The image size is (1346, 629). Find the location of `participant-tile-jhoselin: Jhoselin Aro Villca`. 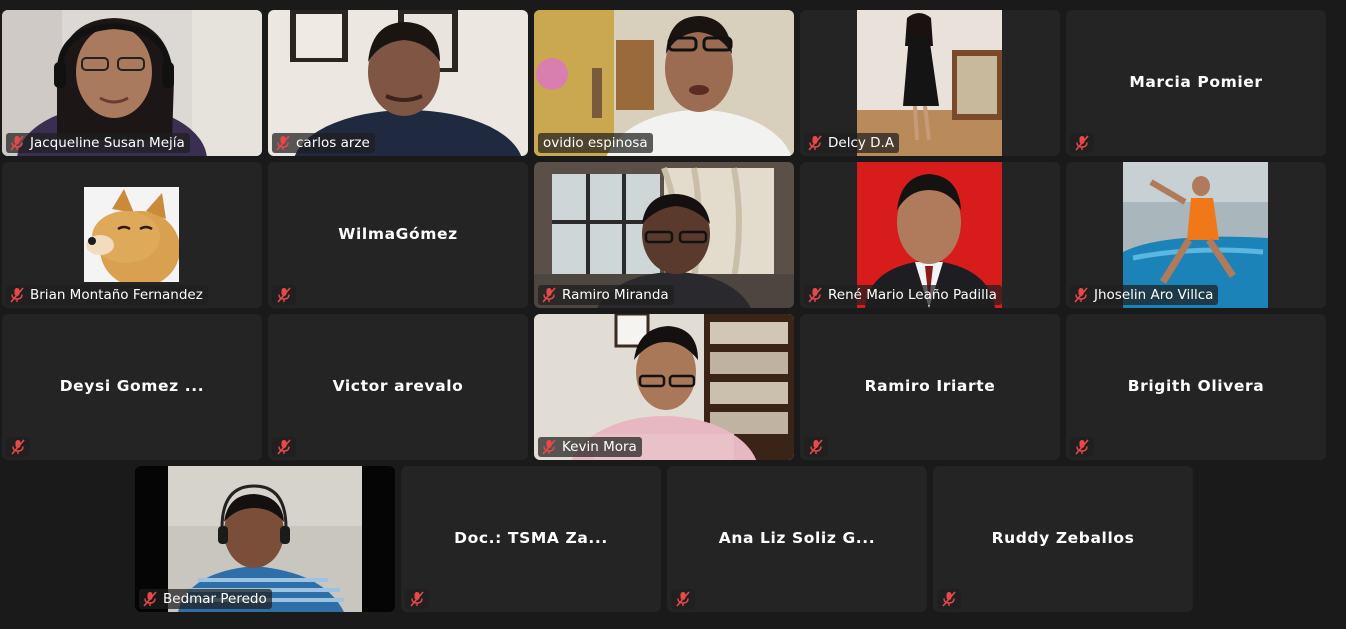

participant-tile-jhoselin: Jhoselin Aro Villca is located at coordinates (1196, 235).